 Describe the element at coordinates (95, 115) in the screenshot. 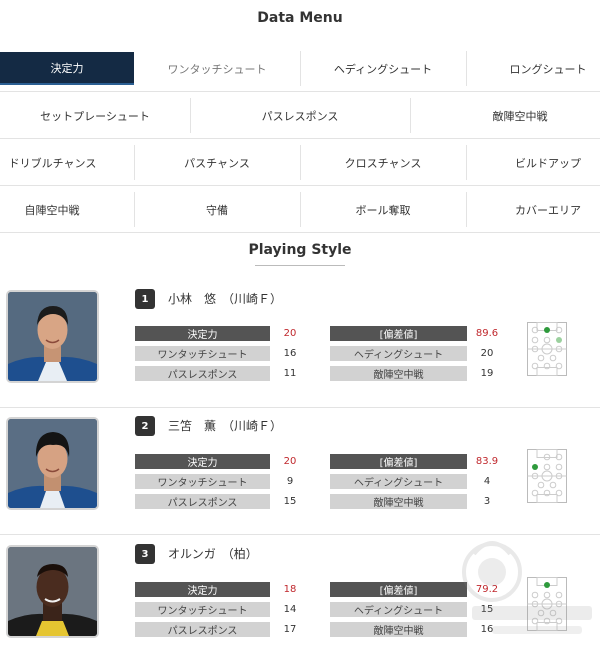

I see `menu-item-set-play-shot: セットプレーシュート` at that location.